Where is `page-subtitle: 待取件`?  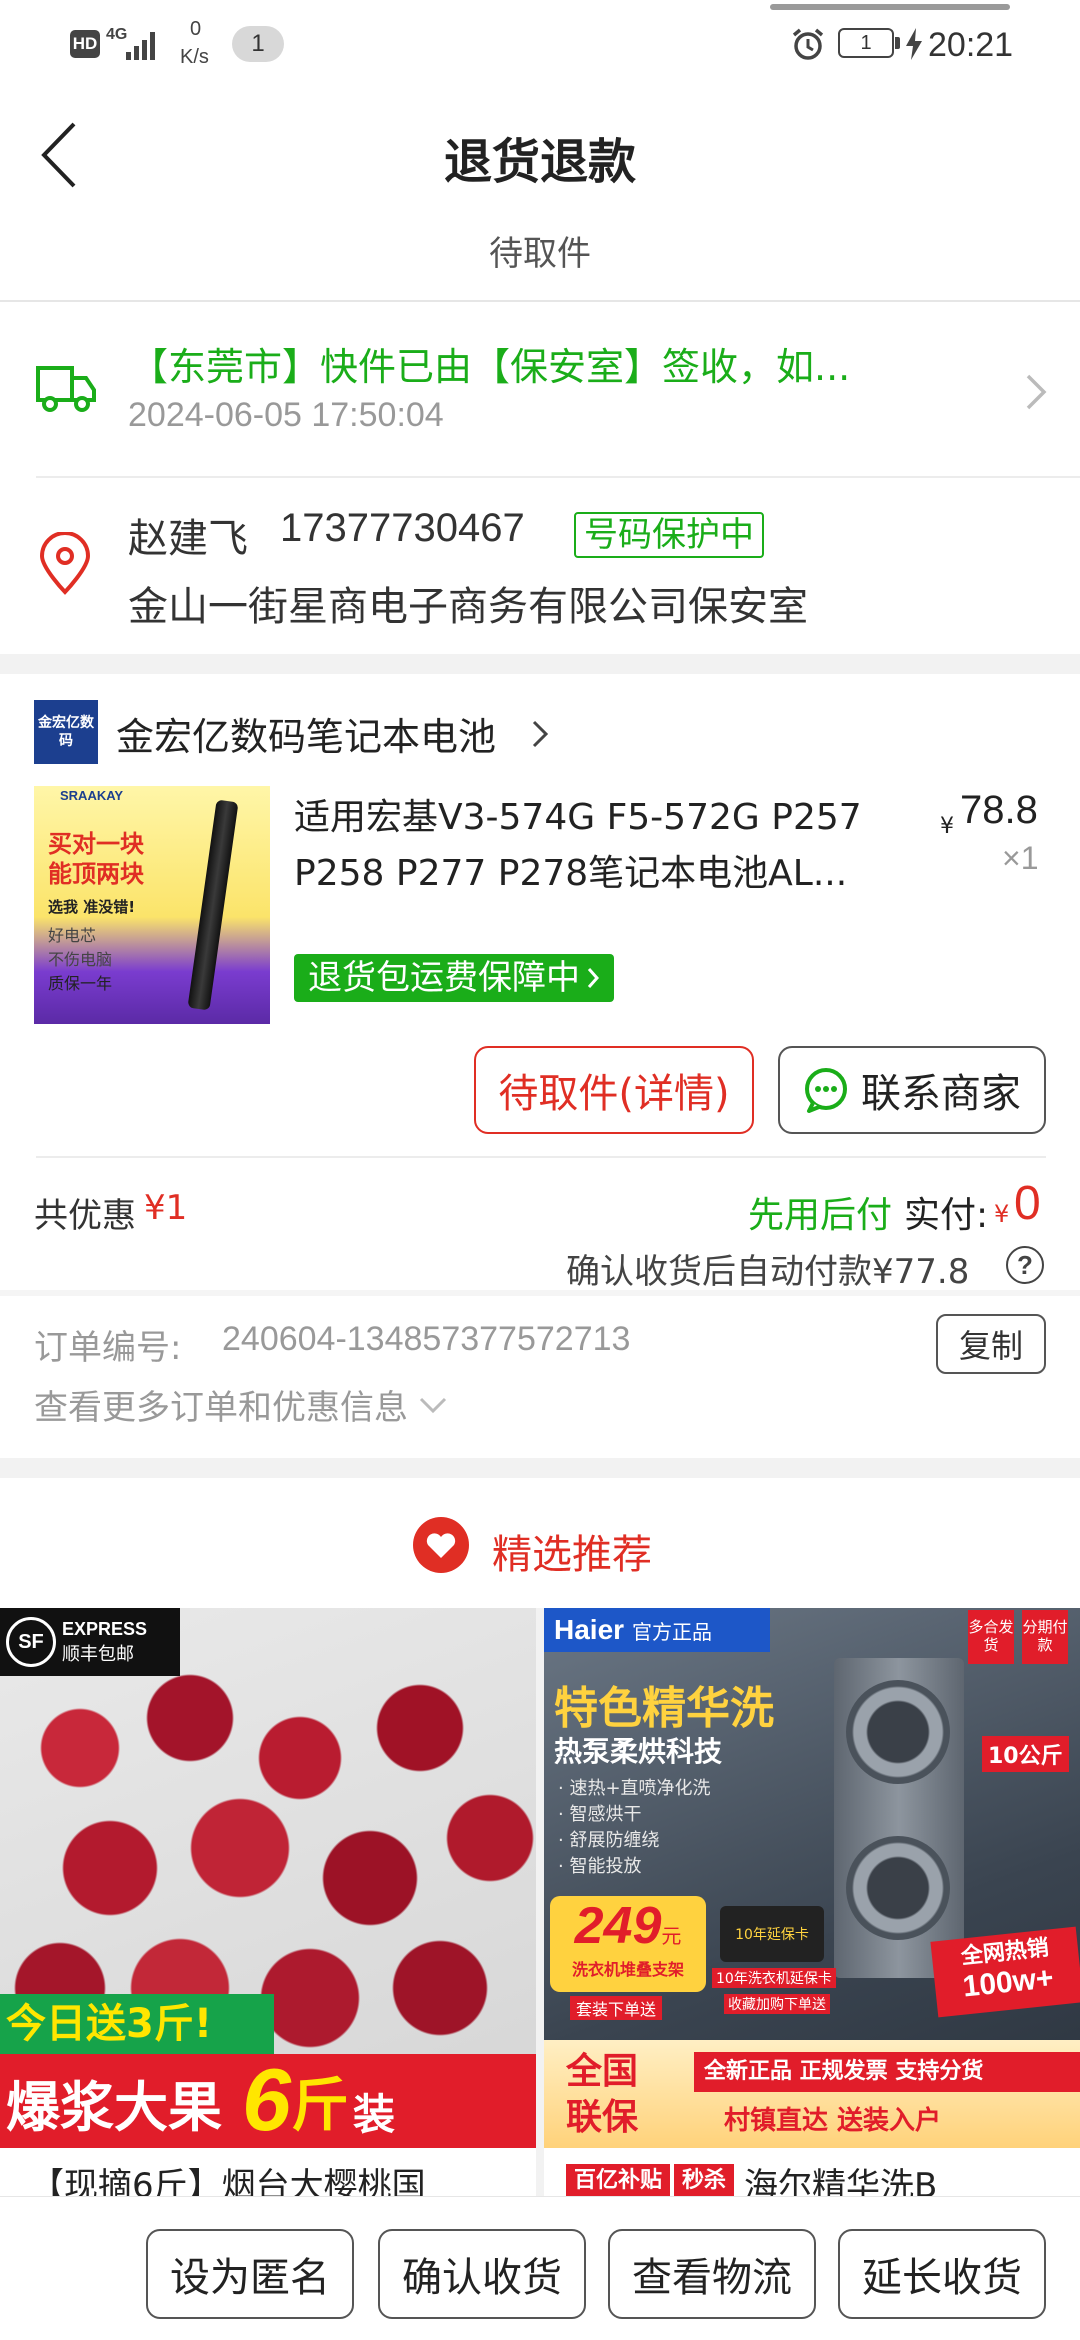
page-subtitle: 待取件 is located at coordinates (540, 254).